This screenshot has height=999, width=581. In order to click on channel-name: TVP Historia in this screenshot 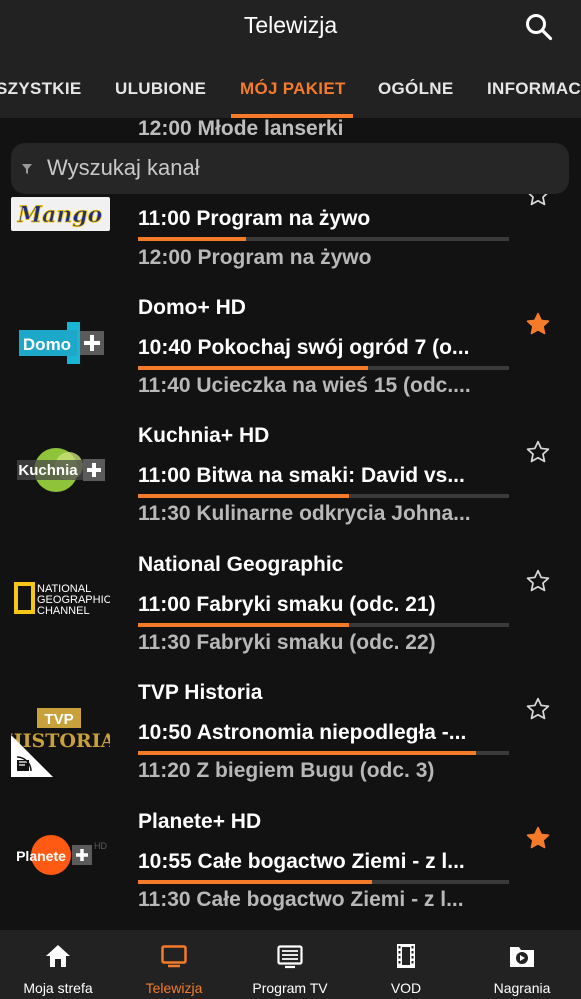, I will do `click(200, 692)`.